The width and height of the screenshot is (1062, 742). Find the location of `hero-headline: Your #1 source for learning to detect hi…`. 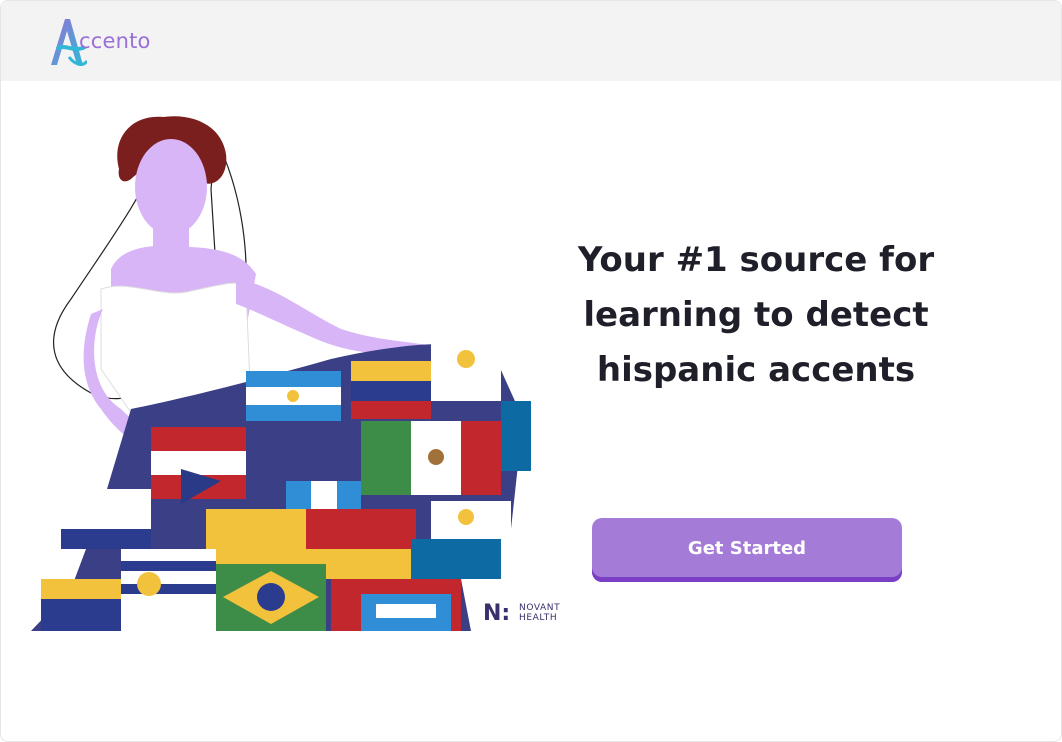

hero-headline: Your #1 source for learning to detect hi… is located at coordinates (756, 315).